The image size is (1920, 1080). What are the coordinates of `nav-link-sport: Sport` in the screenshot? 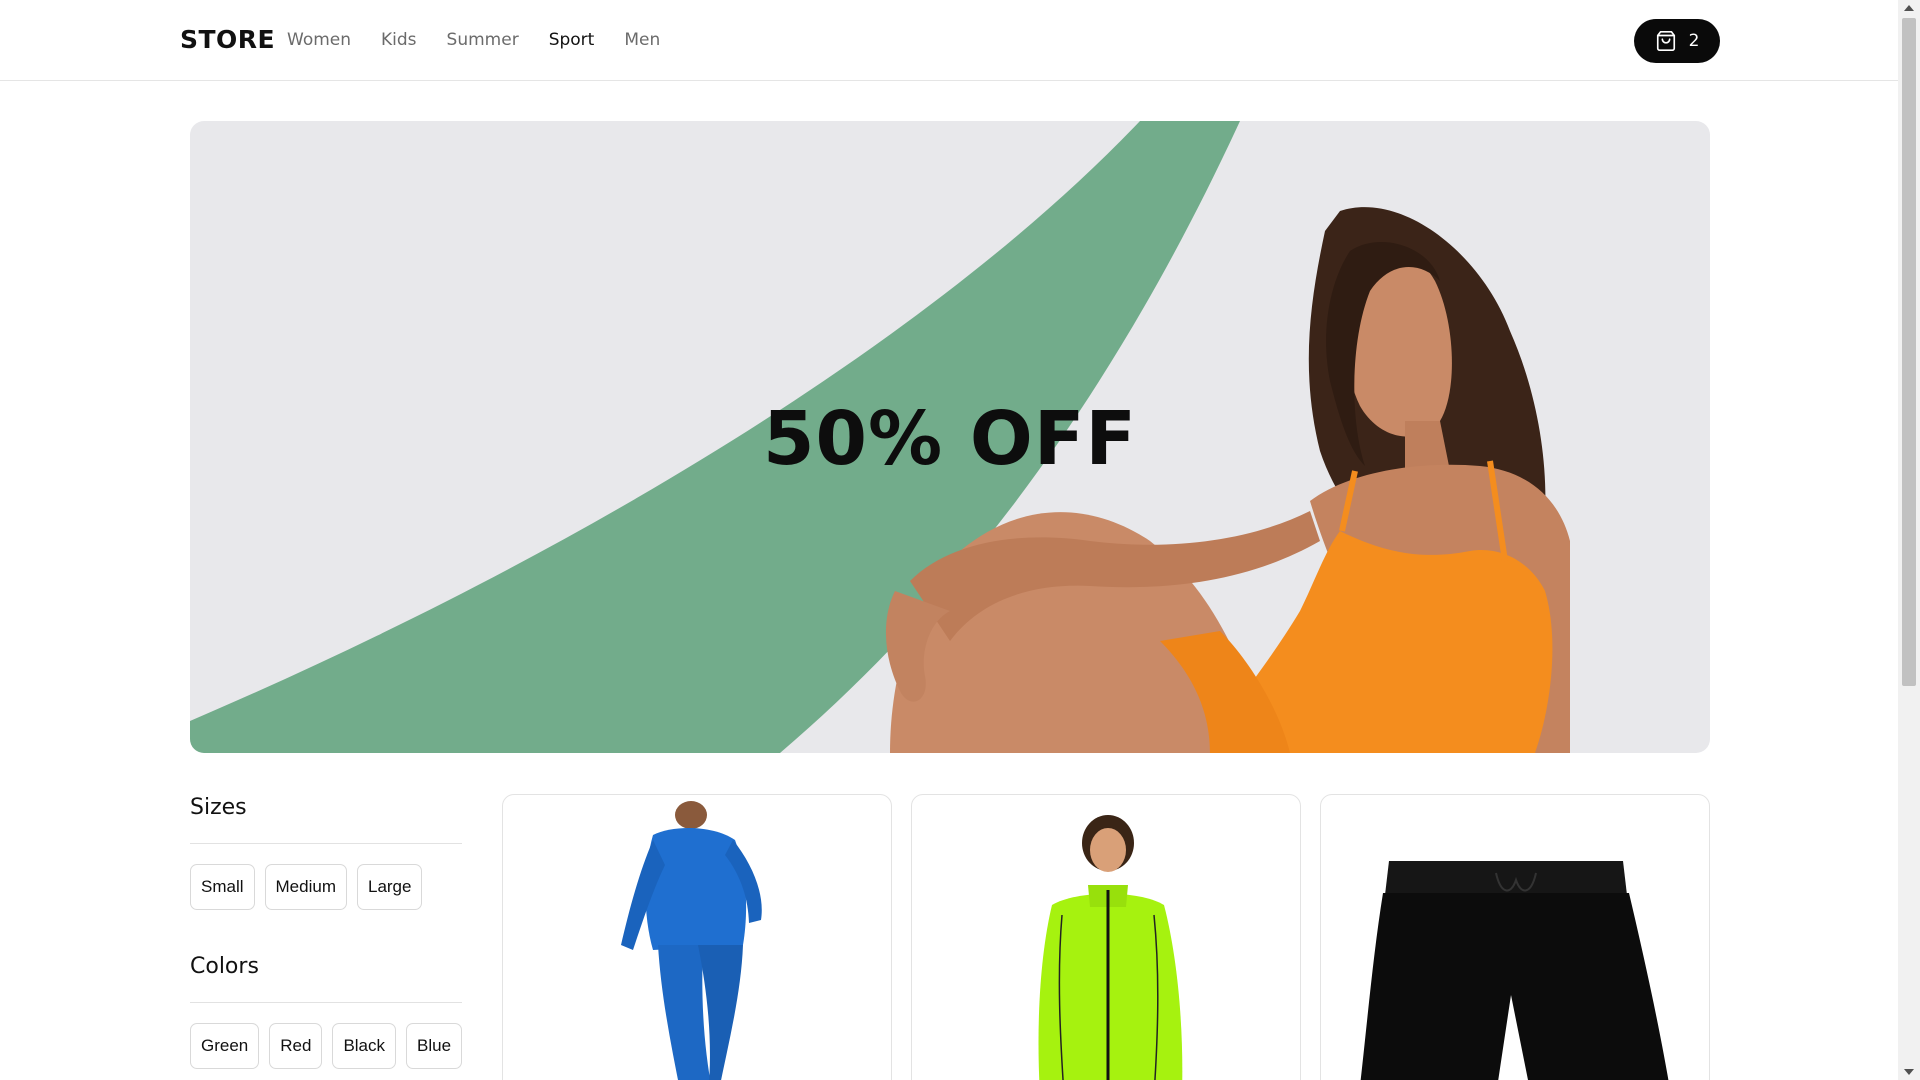 It's located at (572, 40).